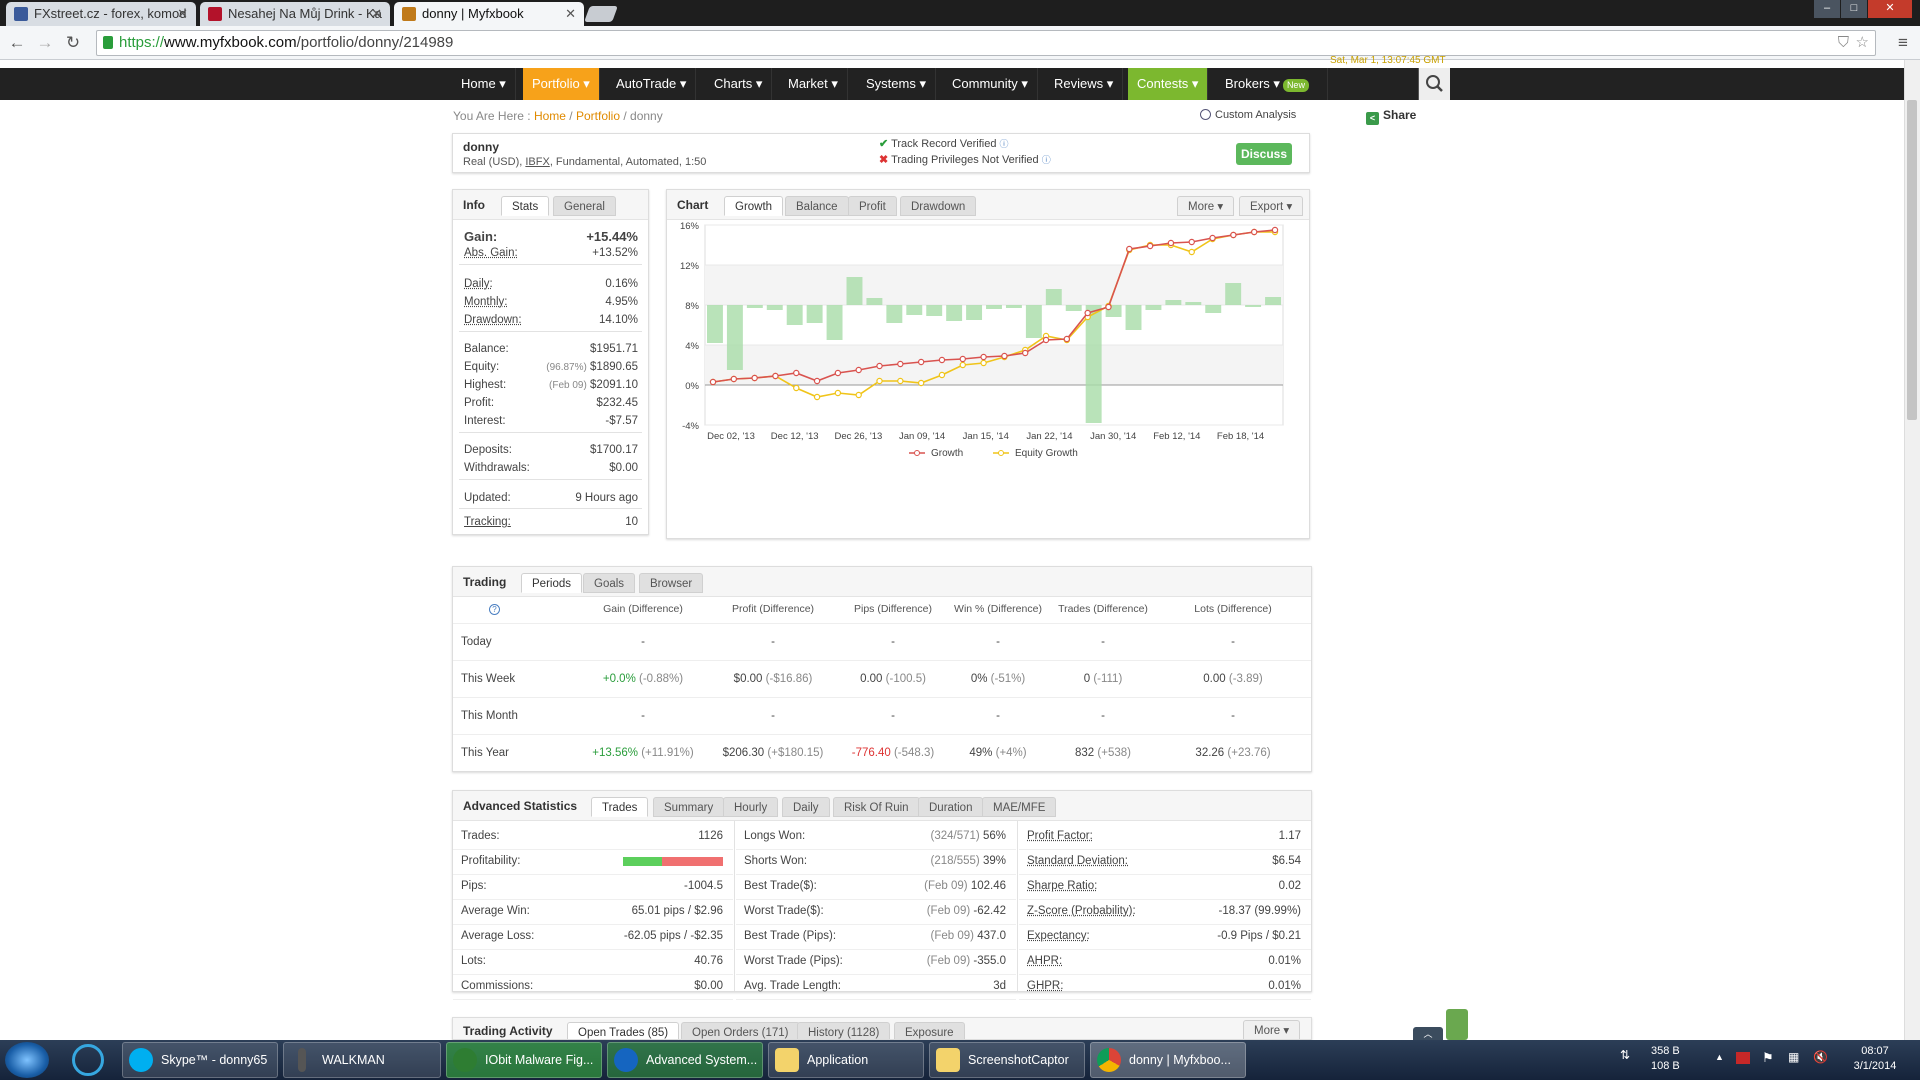 This screenshot has width=1920, height=1080. What do you see at coordinates (1862, 43) in the screenshot?
I see `bookmark-star-icon: ☆` at bounding box center [1862, 43].